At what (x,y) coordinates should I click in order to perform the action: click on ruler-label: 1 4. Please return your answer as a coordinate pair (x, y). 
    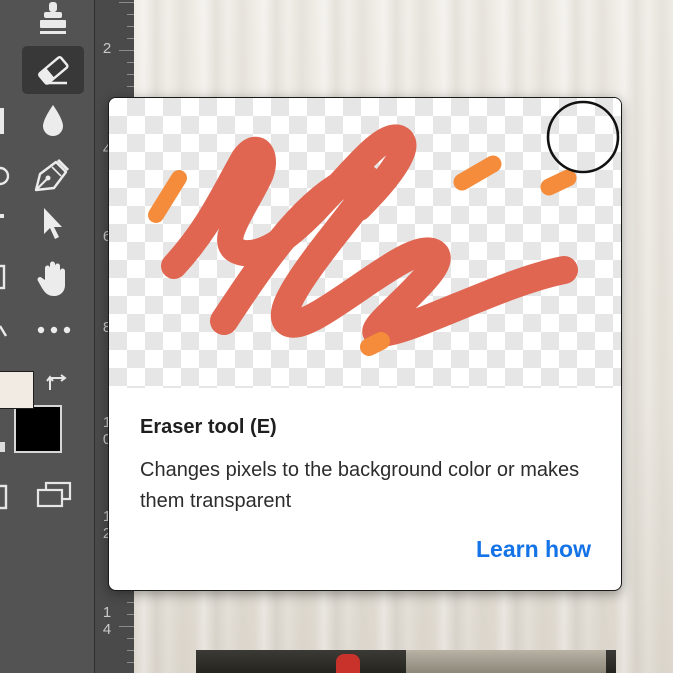
    Looking at the image, I should click on (107, 621).